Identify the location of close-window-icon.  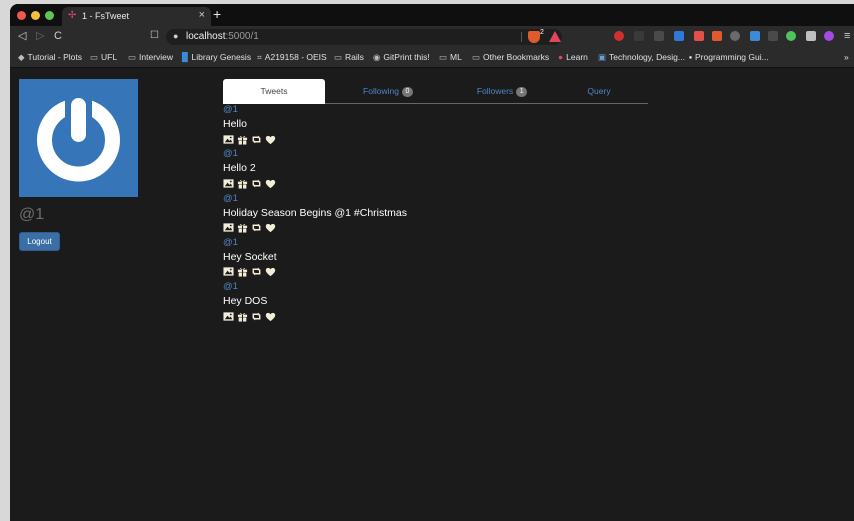
(21, 15).